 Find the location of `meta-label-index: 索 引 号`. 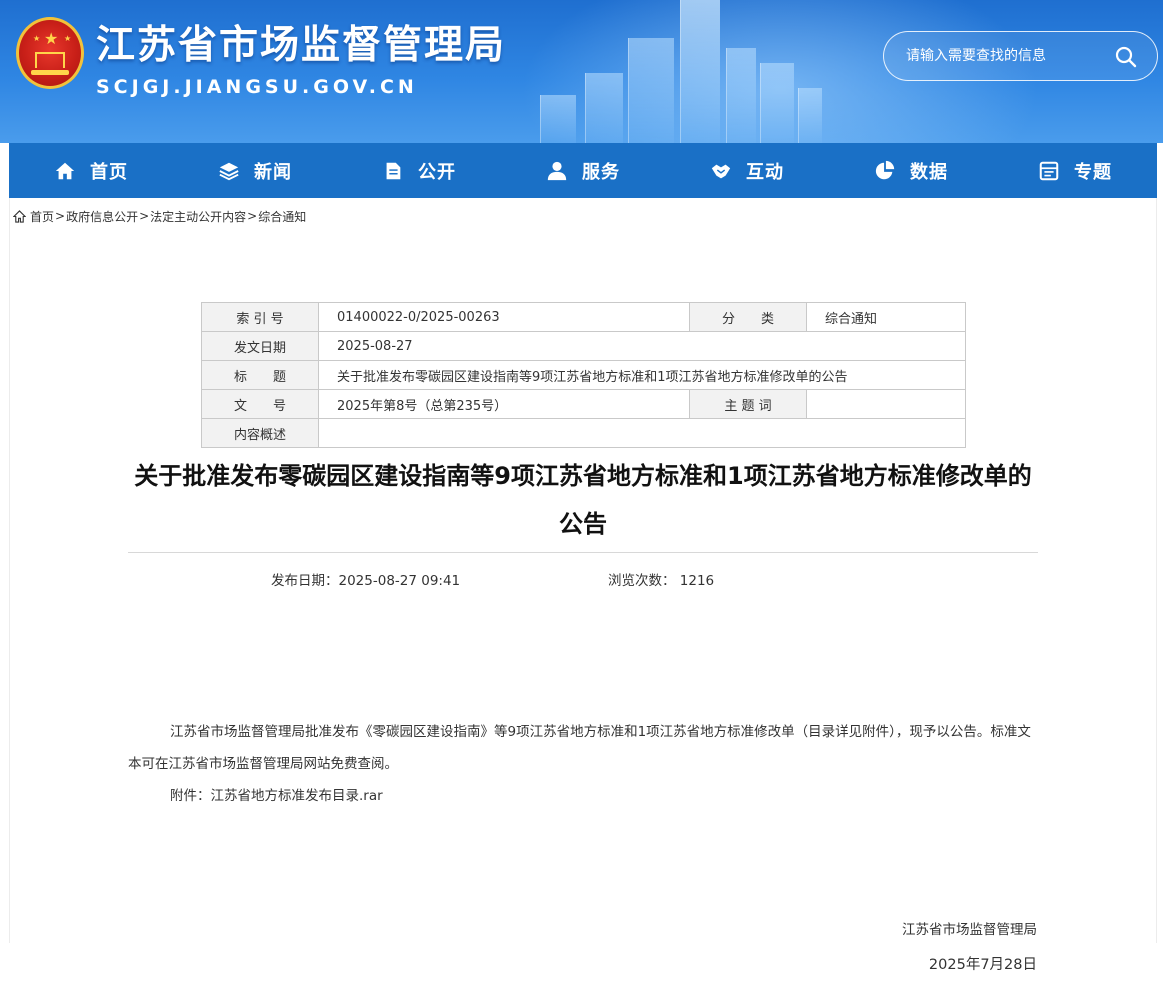

meta-label-index: 索 引 号 is located at coordinates (260, 317).